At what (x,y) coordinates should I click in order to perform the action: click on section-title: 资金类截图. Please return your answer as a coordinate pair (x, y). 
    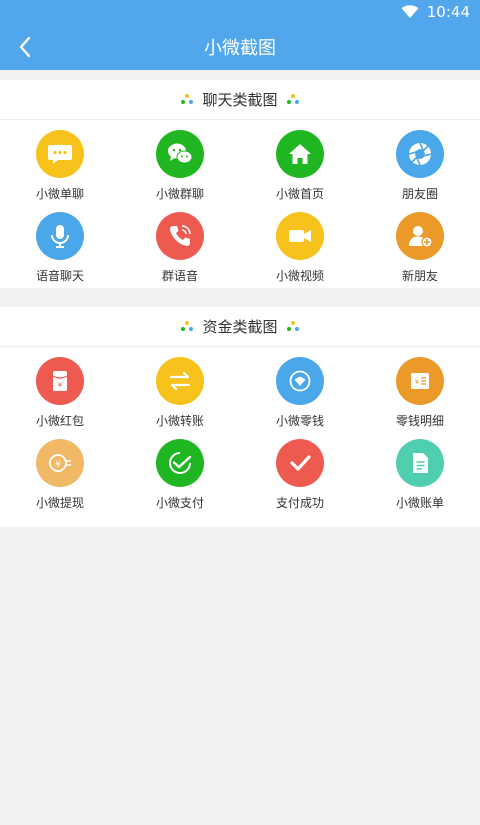
    Looking at the image, I should click on (240, 327).